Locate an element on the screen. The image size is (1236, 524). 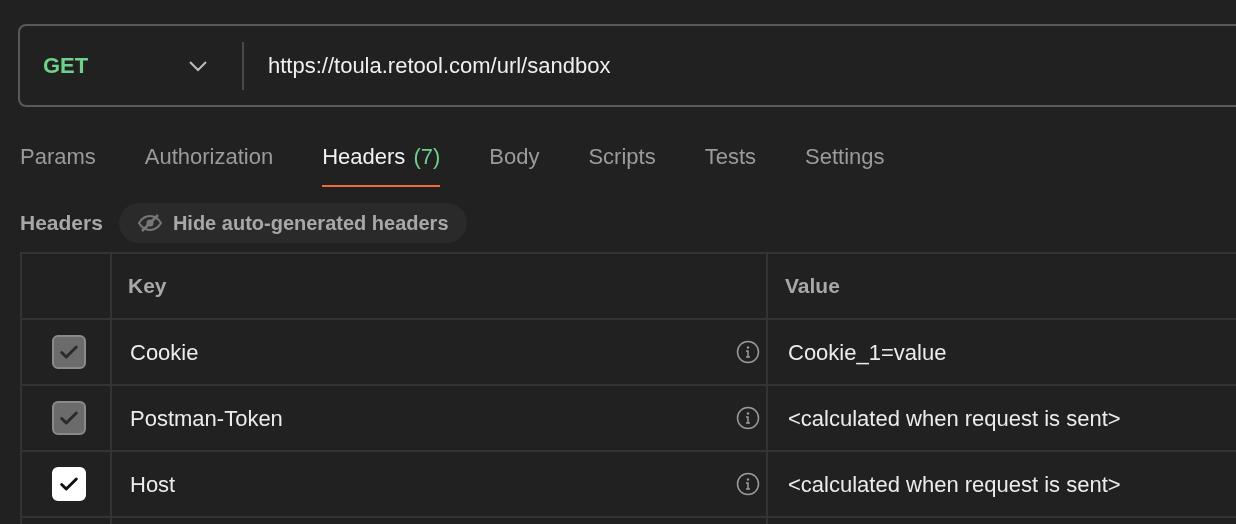
table-cell-text: Cookie_1=value is located at coordinates (867, 352).